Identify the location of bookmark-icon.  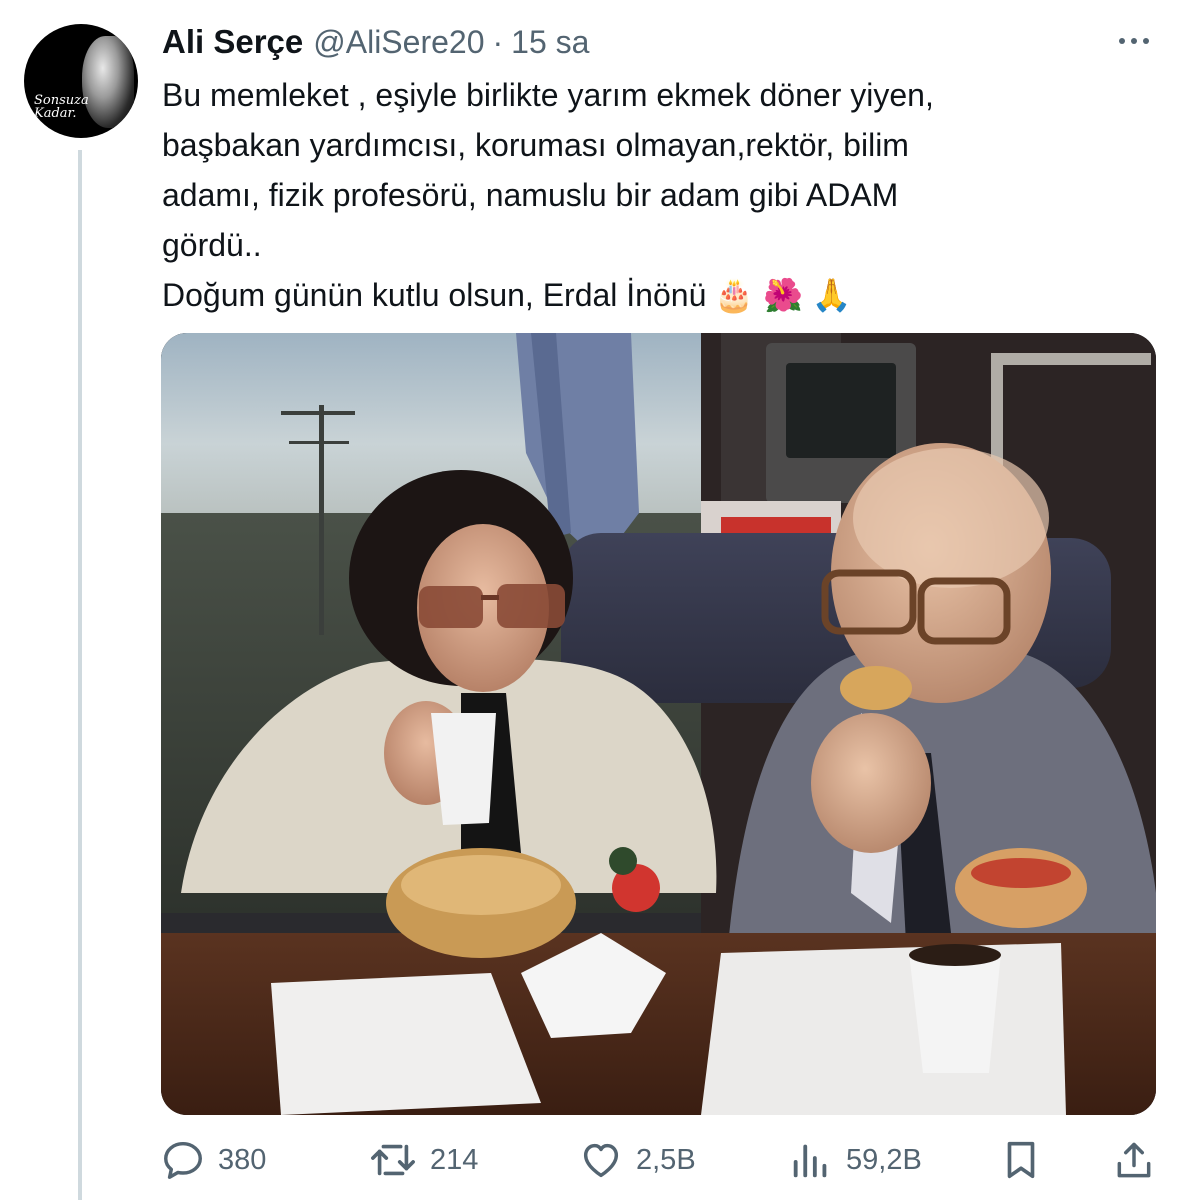
(1021, 1160).